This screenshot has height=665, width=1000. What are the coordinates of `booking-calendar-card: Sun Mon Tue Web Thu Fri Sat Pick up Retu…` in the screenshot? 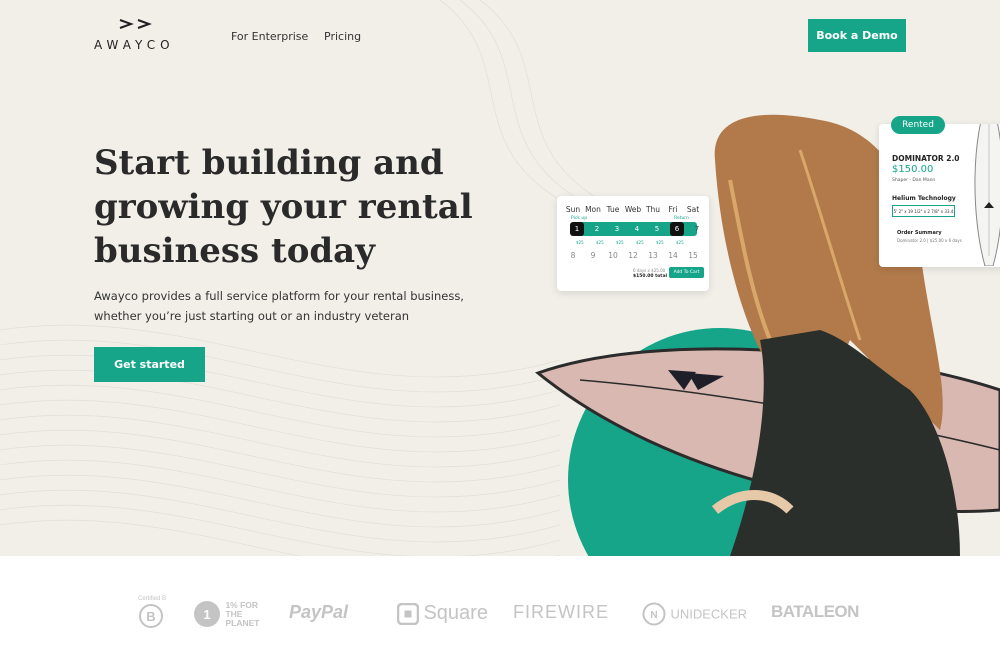 It's located at (633, 243).